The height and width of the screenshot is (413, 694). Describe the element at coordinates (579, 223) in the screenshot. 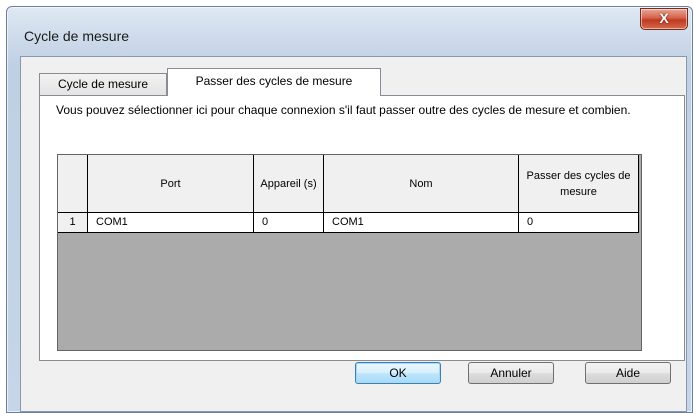

I see `cell-skip-cycles: 0` at that location.